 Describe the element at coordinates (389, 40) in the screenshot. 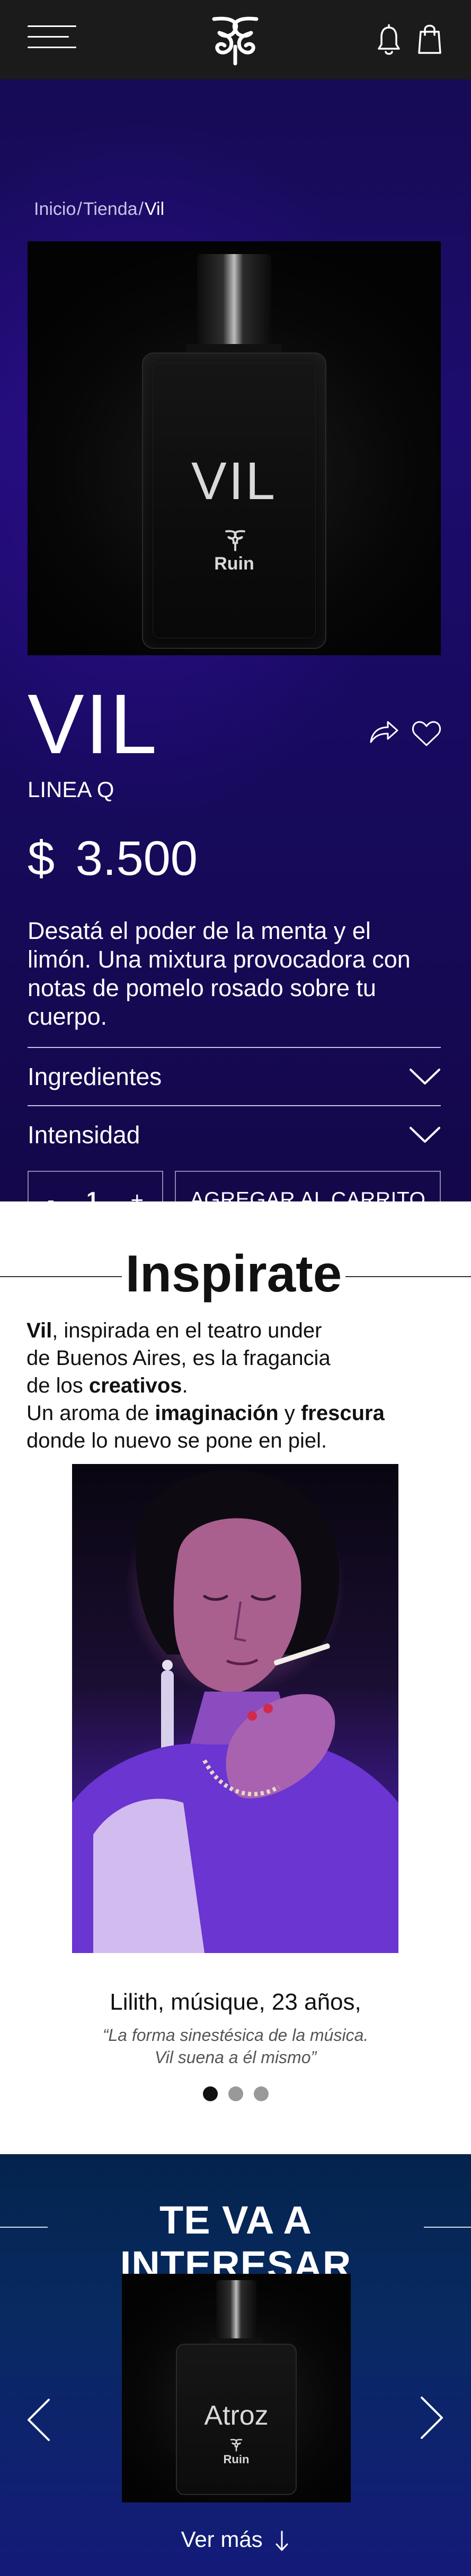

I see `bell-icon` at that location.